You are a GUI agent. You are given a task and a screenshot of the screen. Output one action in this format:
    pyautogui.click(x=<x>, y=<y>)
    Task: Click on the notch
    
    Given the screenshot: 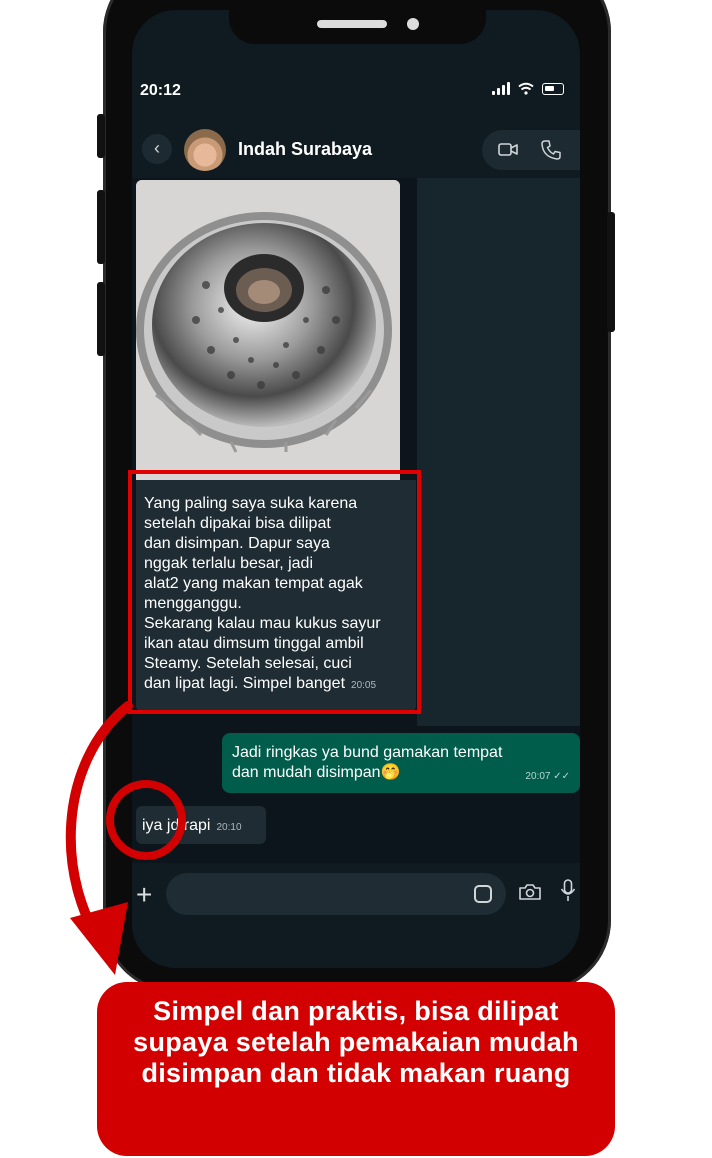 What is the action you would take?
    pyautogui.click(x=357, y=27)
    